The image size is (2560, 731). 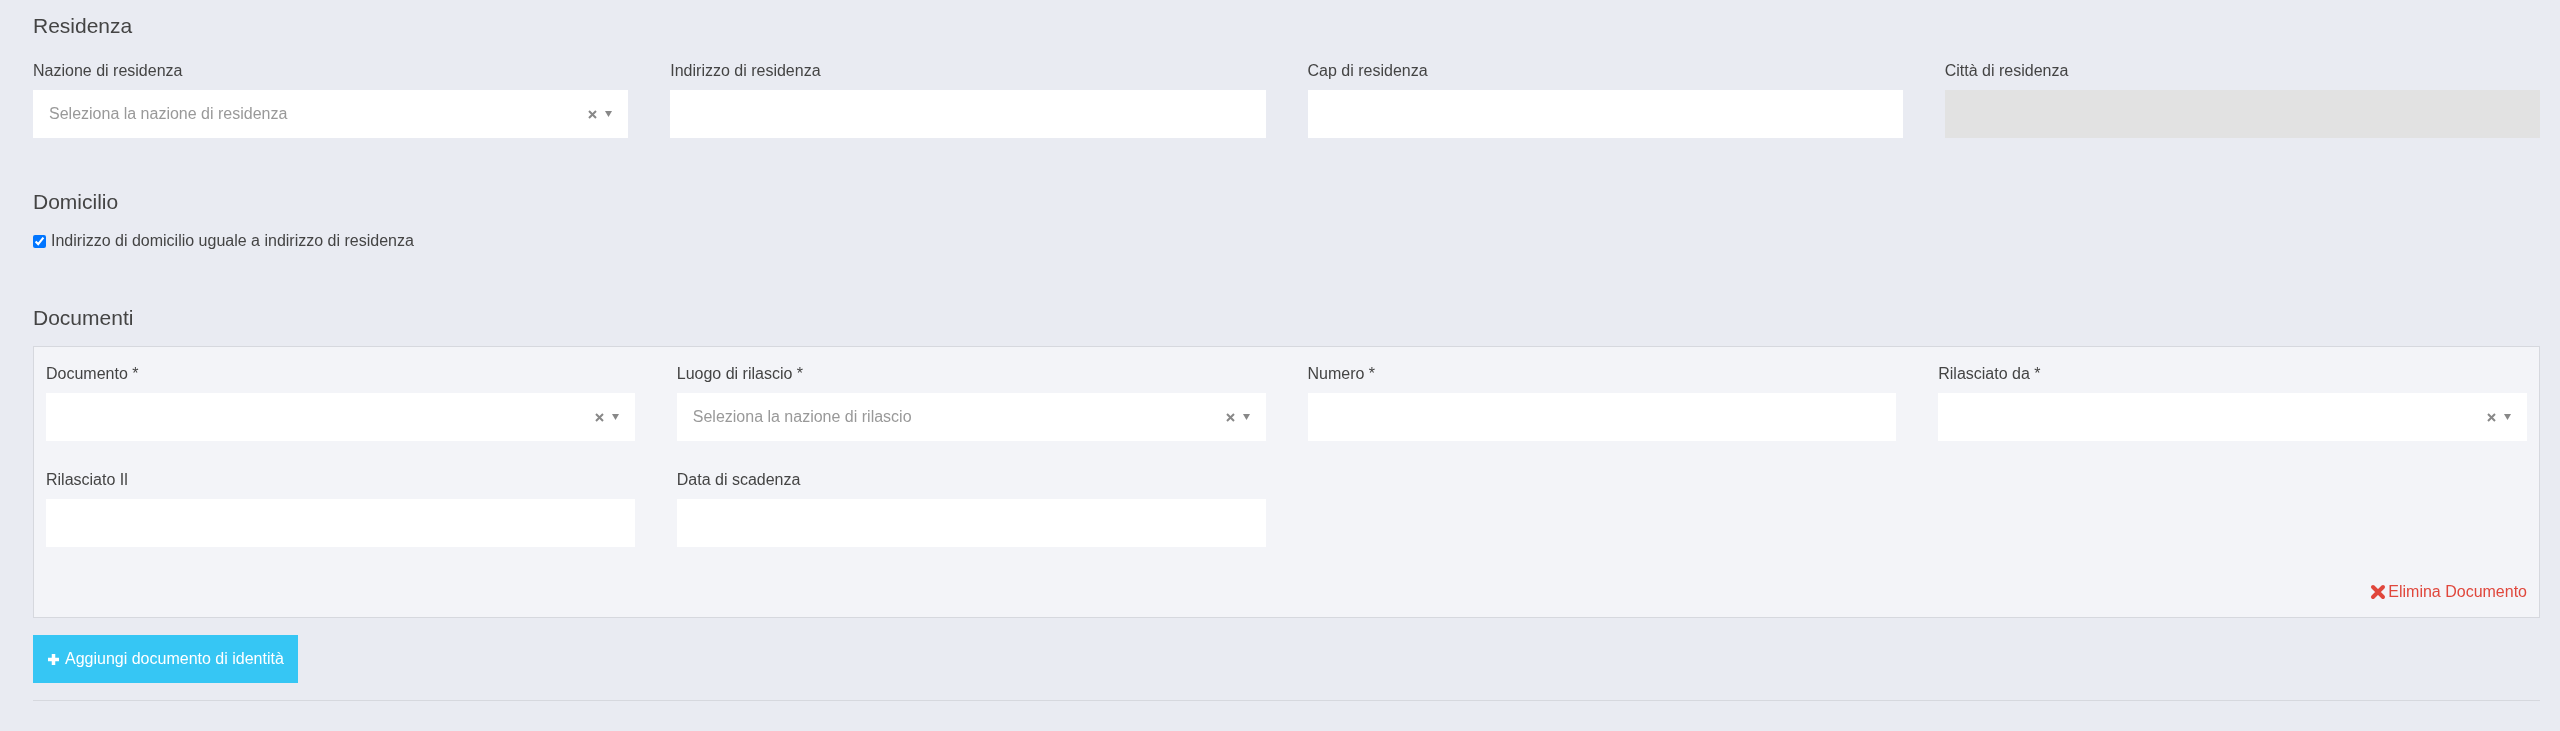 I want to click on field-label: Indirizzo di residenza, so click(x=746, y=71).